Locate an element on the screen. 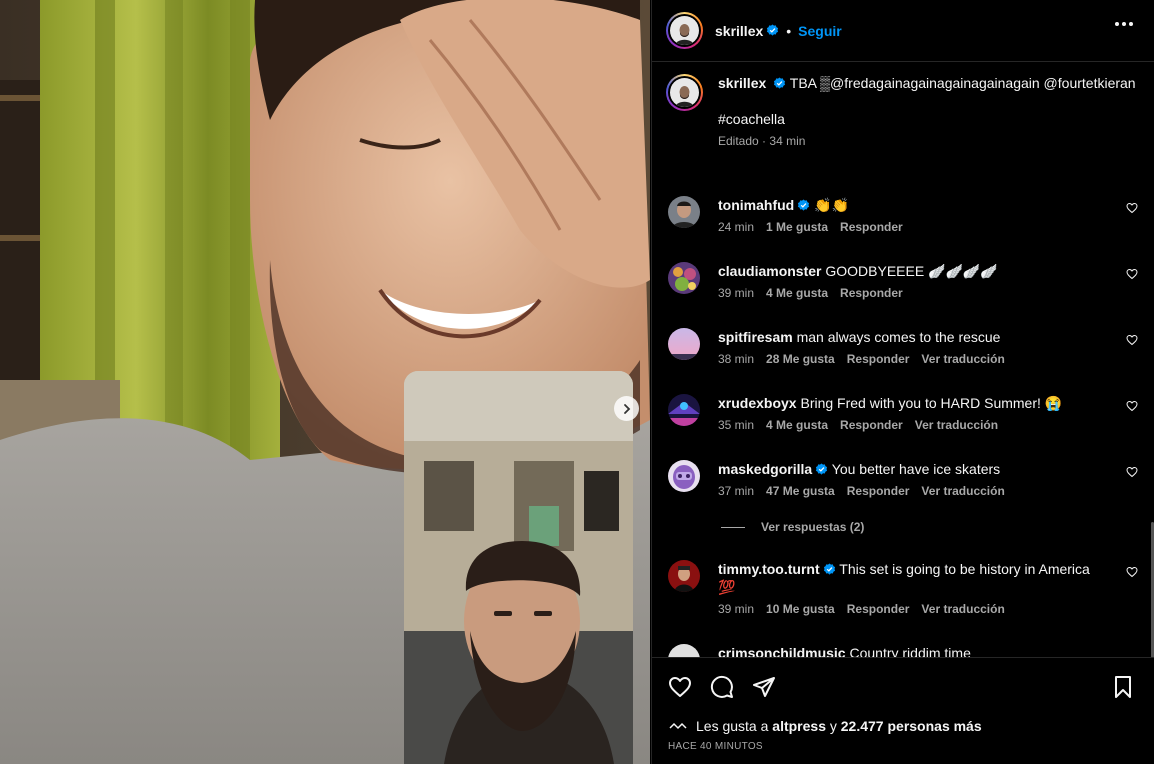 The height and width of the screenshot is (764, 1154). comment-username: timmy.too.turnt is located at coordinates (769, 569).